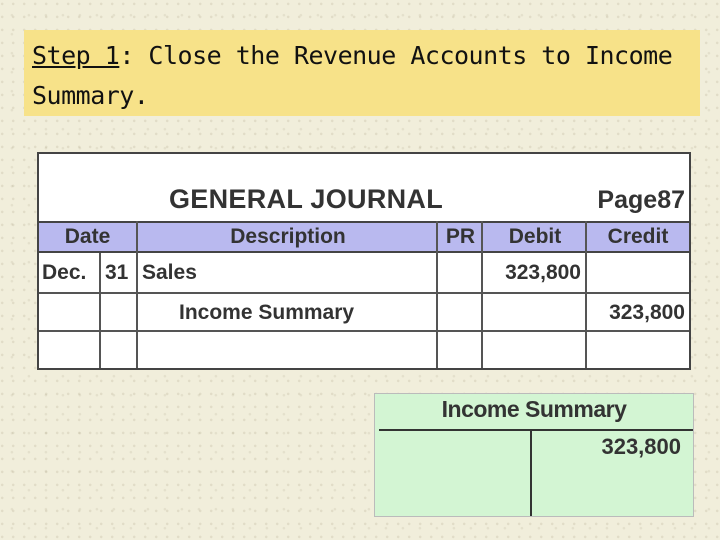 This screenshot has height=540, width=720. I want to click on journal-page: Page87, so click(641, 200).